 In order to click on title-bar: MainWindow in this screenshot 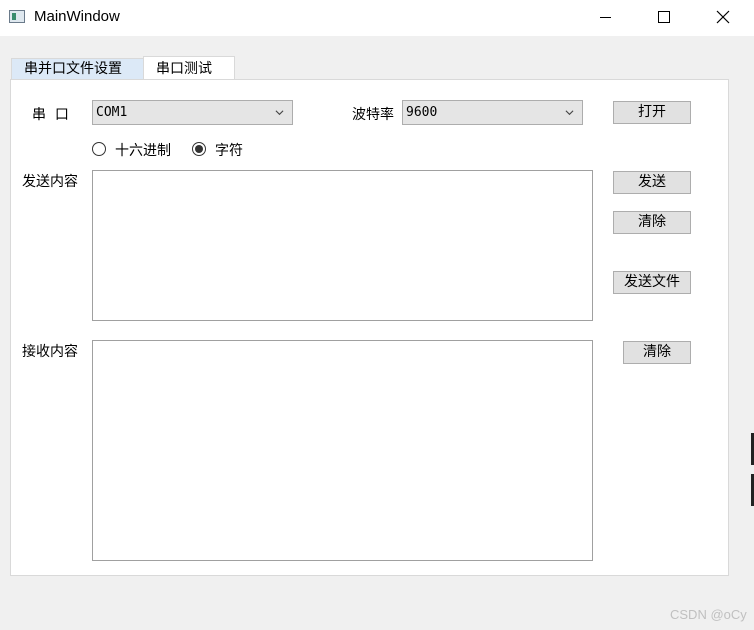, I will do `click(377, 18)`.